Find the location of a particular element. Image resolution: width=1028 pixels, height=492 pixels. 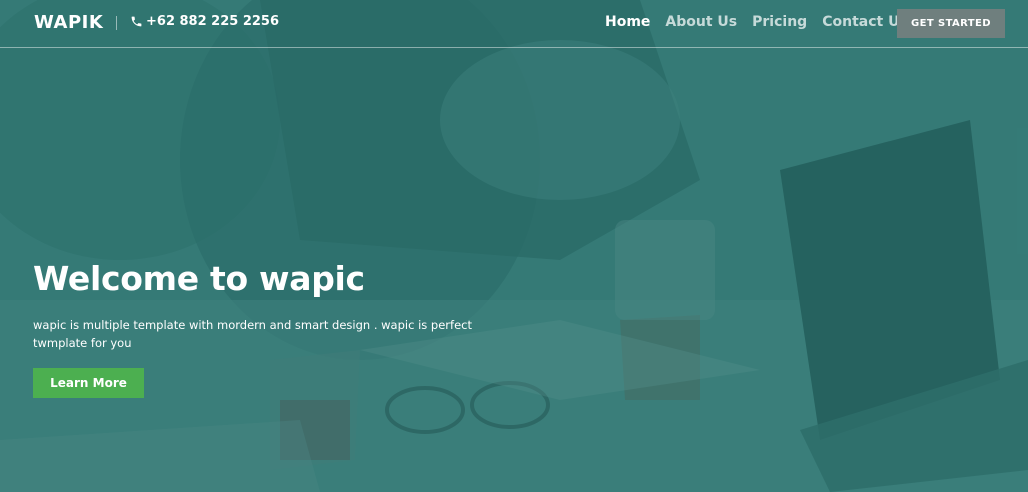

site-logo: WAPIK is located at coordinates (68, 22).